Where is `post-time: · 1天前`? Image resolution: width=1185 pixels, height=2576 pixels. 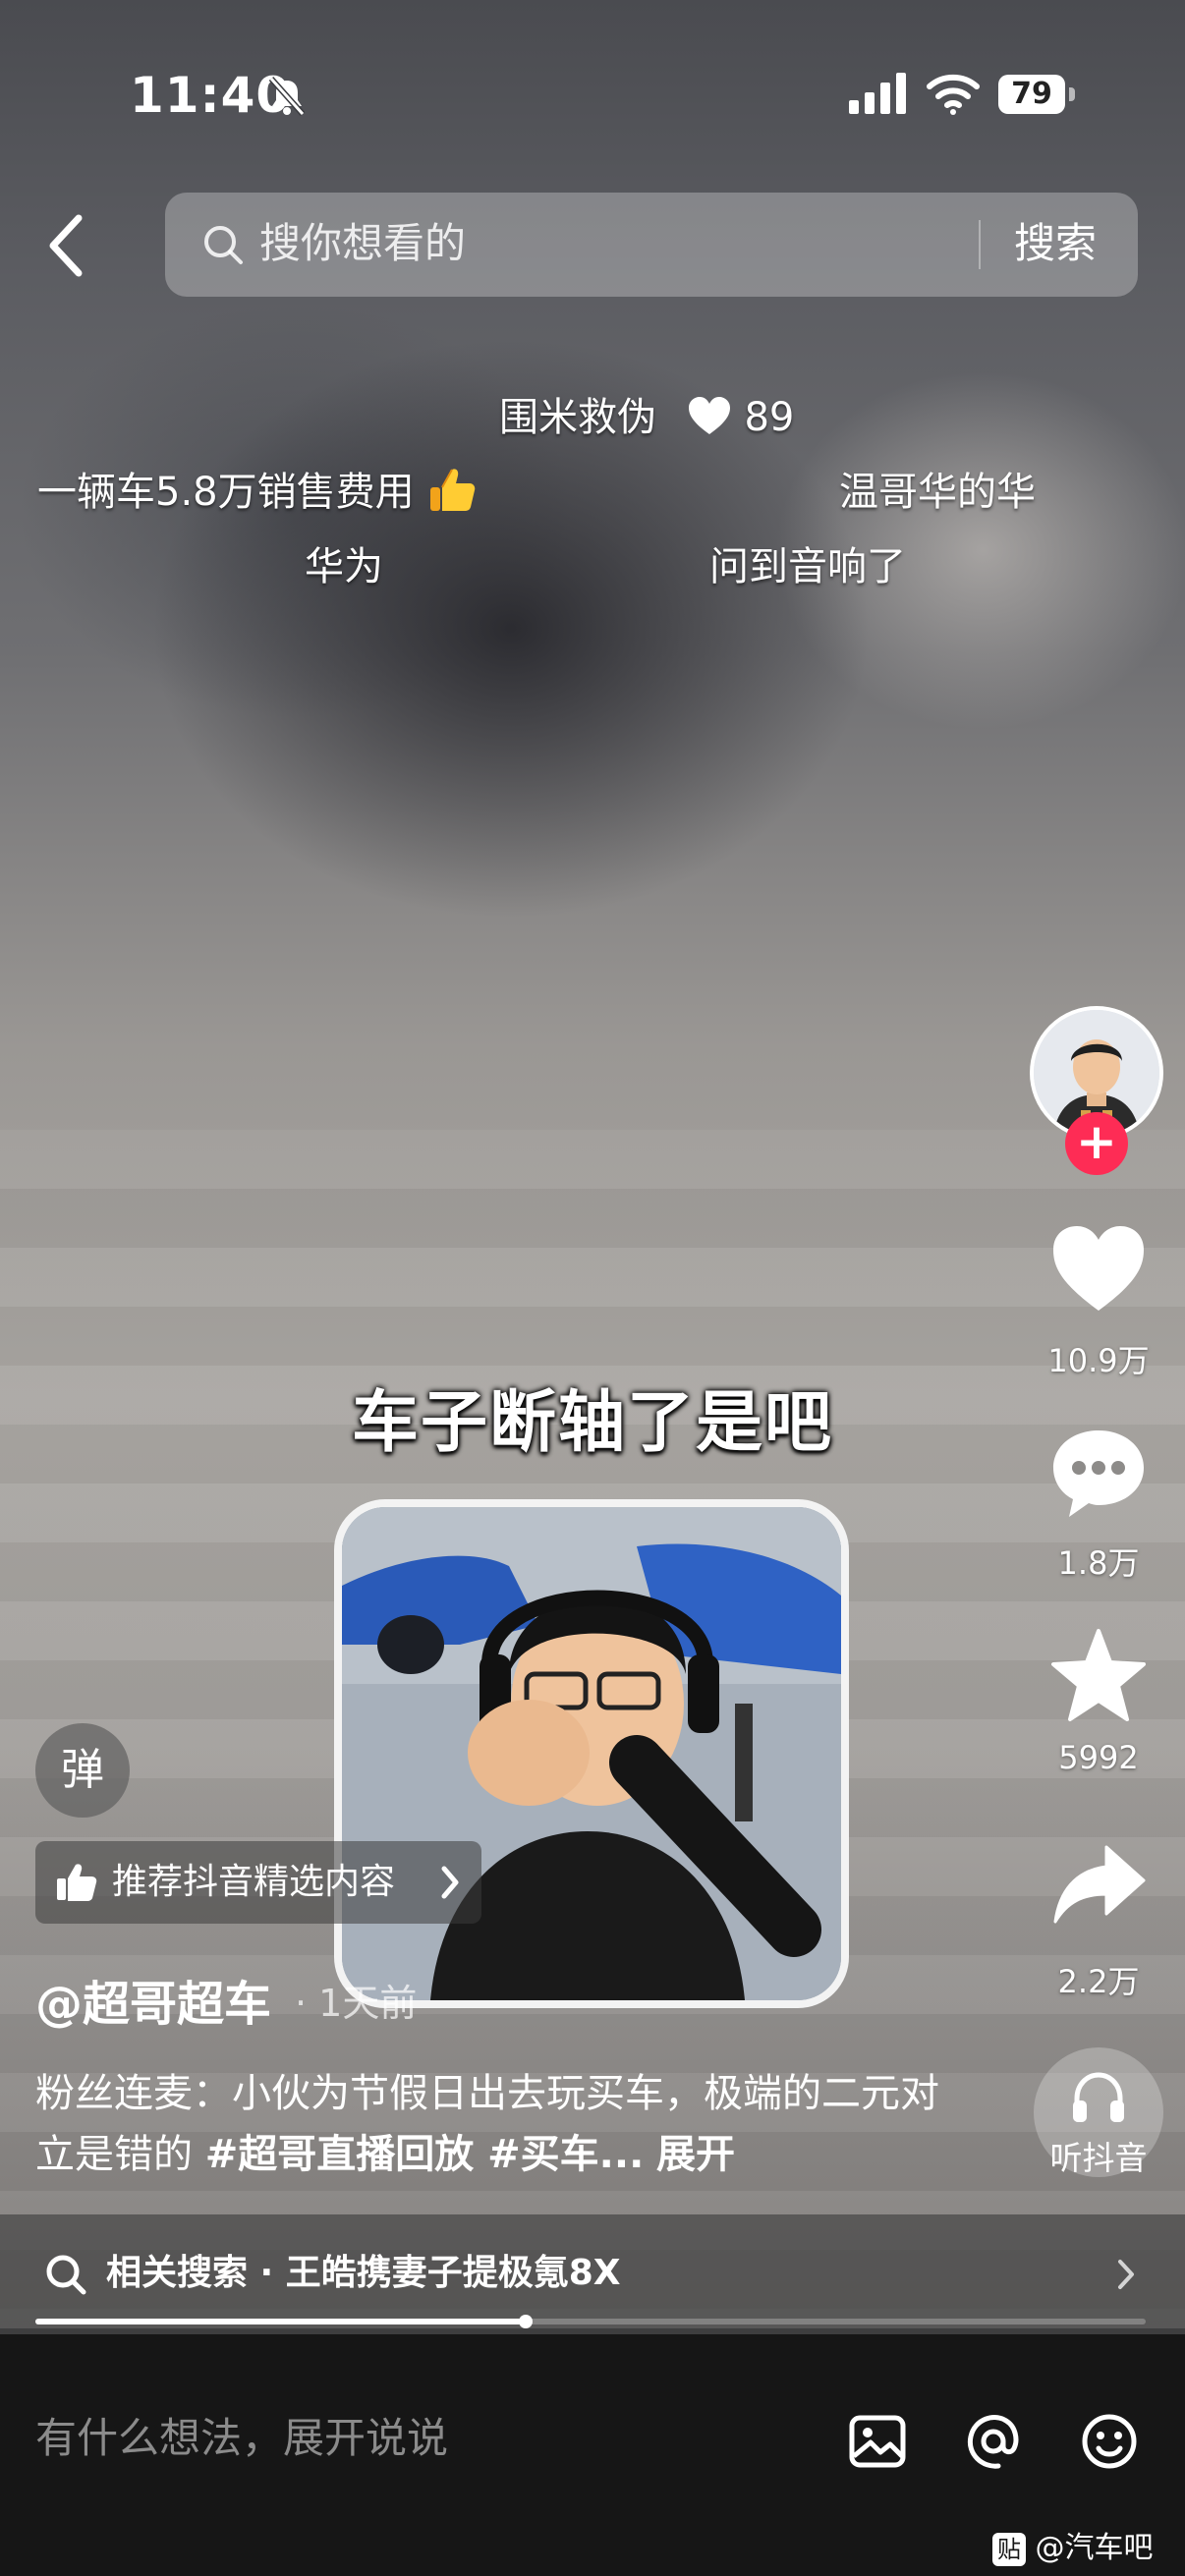 post-time: · 1天前 is located at coordinates (356, 2003).